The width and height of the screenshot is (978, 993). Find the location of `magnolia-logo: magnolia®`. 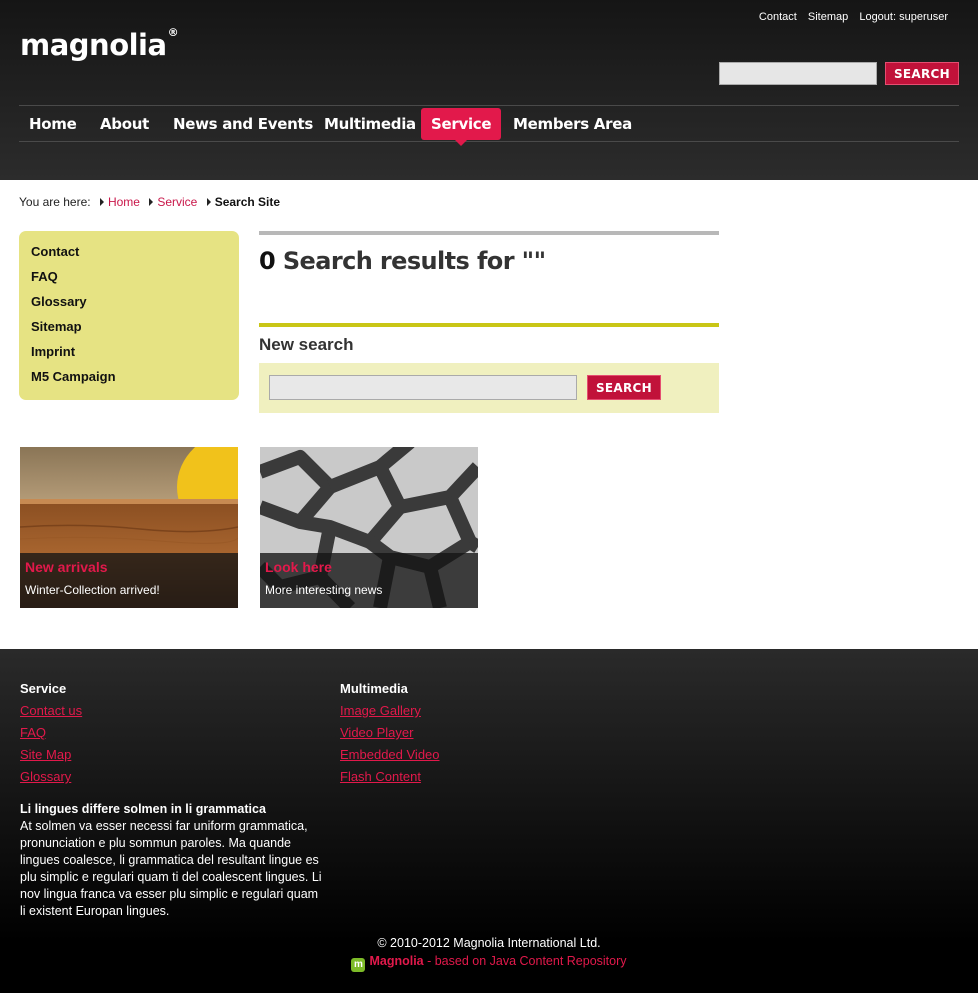

magnolia-logo: magnolia® is located at coordinates (99, 44).